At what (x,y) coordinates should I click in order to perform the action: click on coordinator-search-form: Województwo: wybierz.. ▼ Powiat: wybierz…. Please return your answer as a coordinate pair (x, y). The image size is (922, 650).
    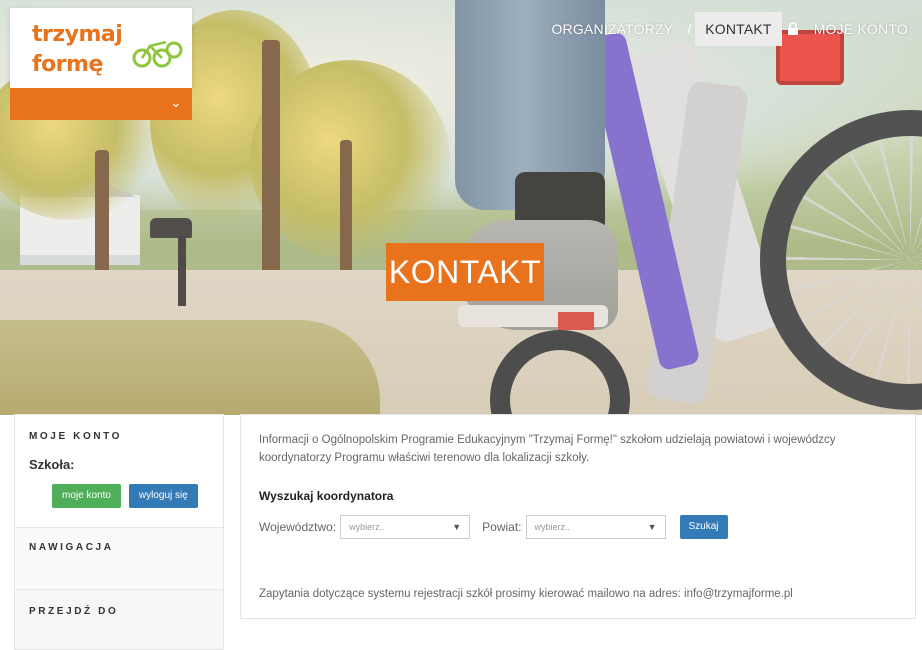
    Looking at the image, I should click on (578, 527).